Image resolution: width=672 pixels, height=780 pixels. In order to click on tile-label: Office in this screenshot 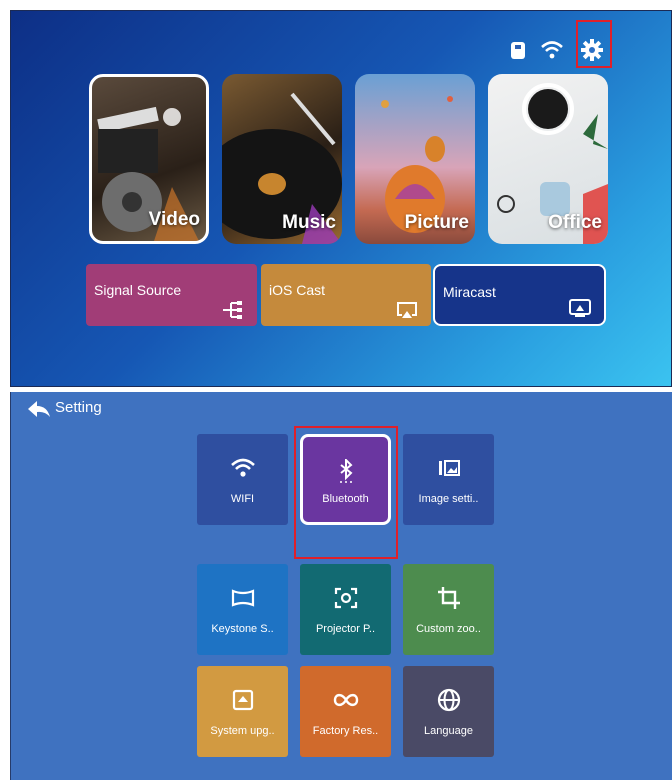, I will do `click(575, 222)`.